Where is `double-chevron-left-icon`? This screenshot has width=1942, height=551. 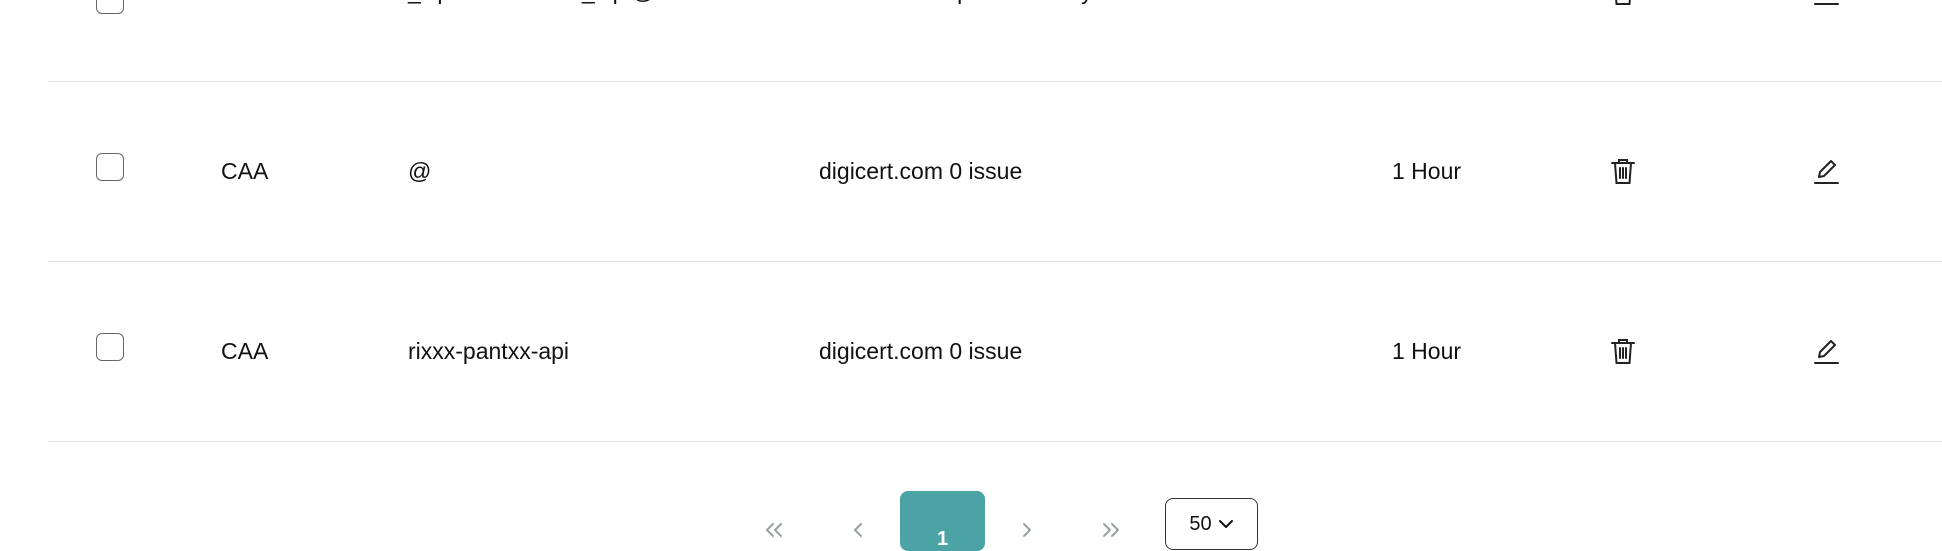 double-chevron-left-icon is located at coordinates (774, 530).